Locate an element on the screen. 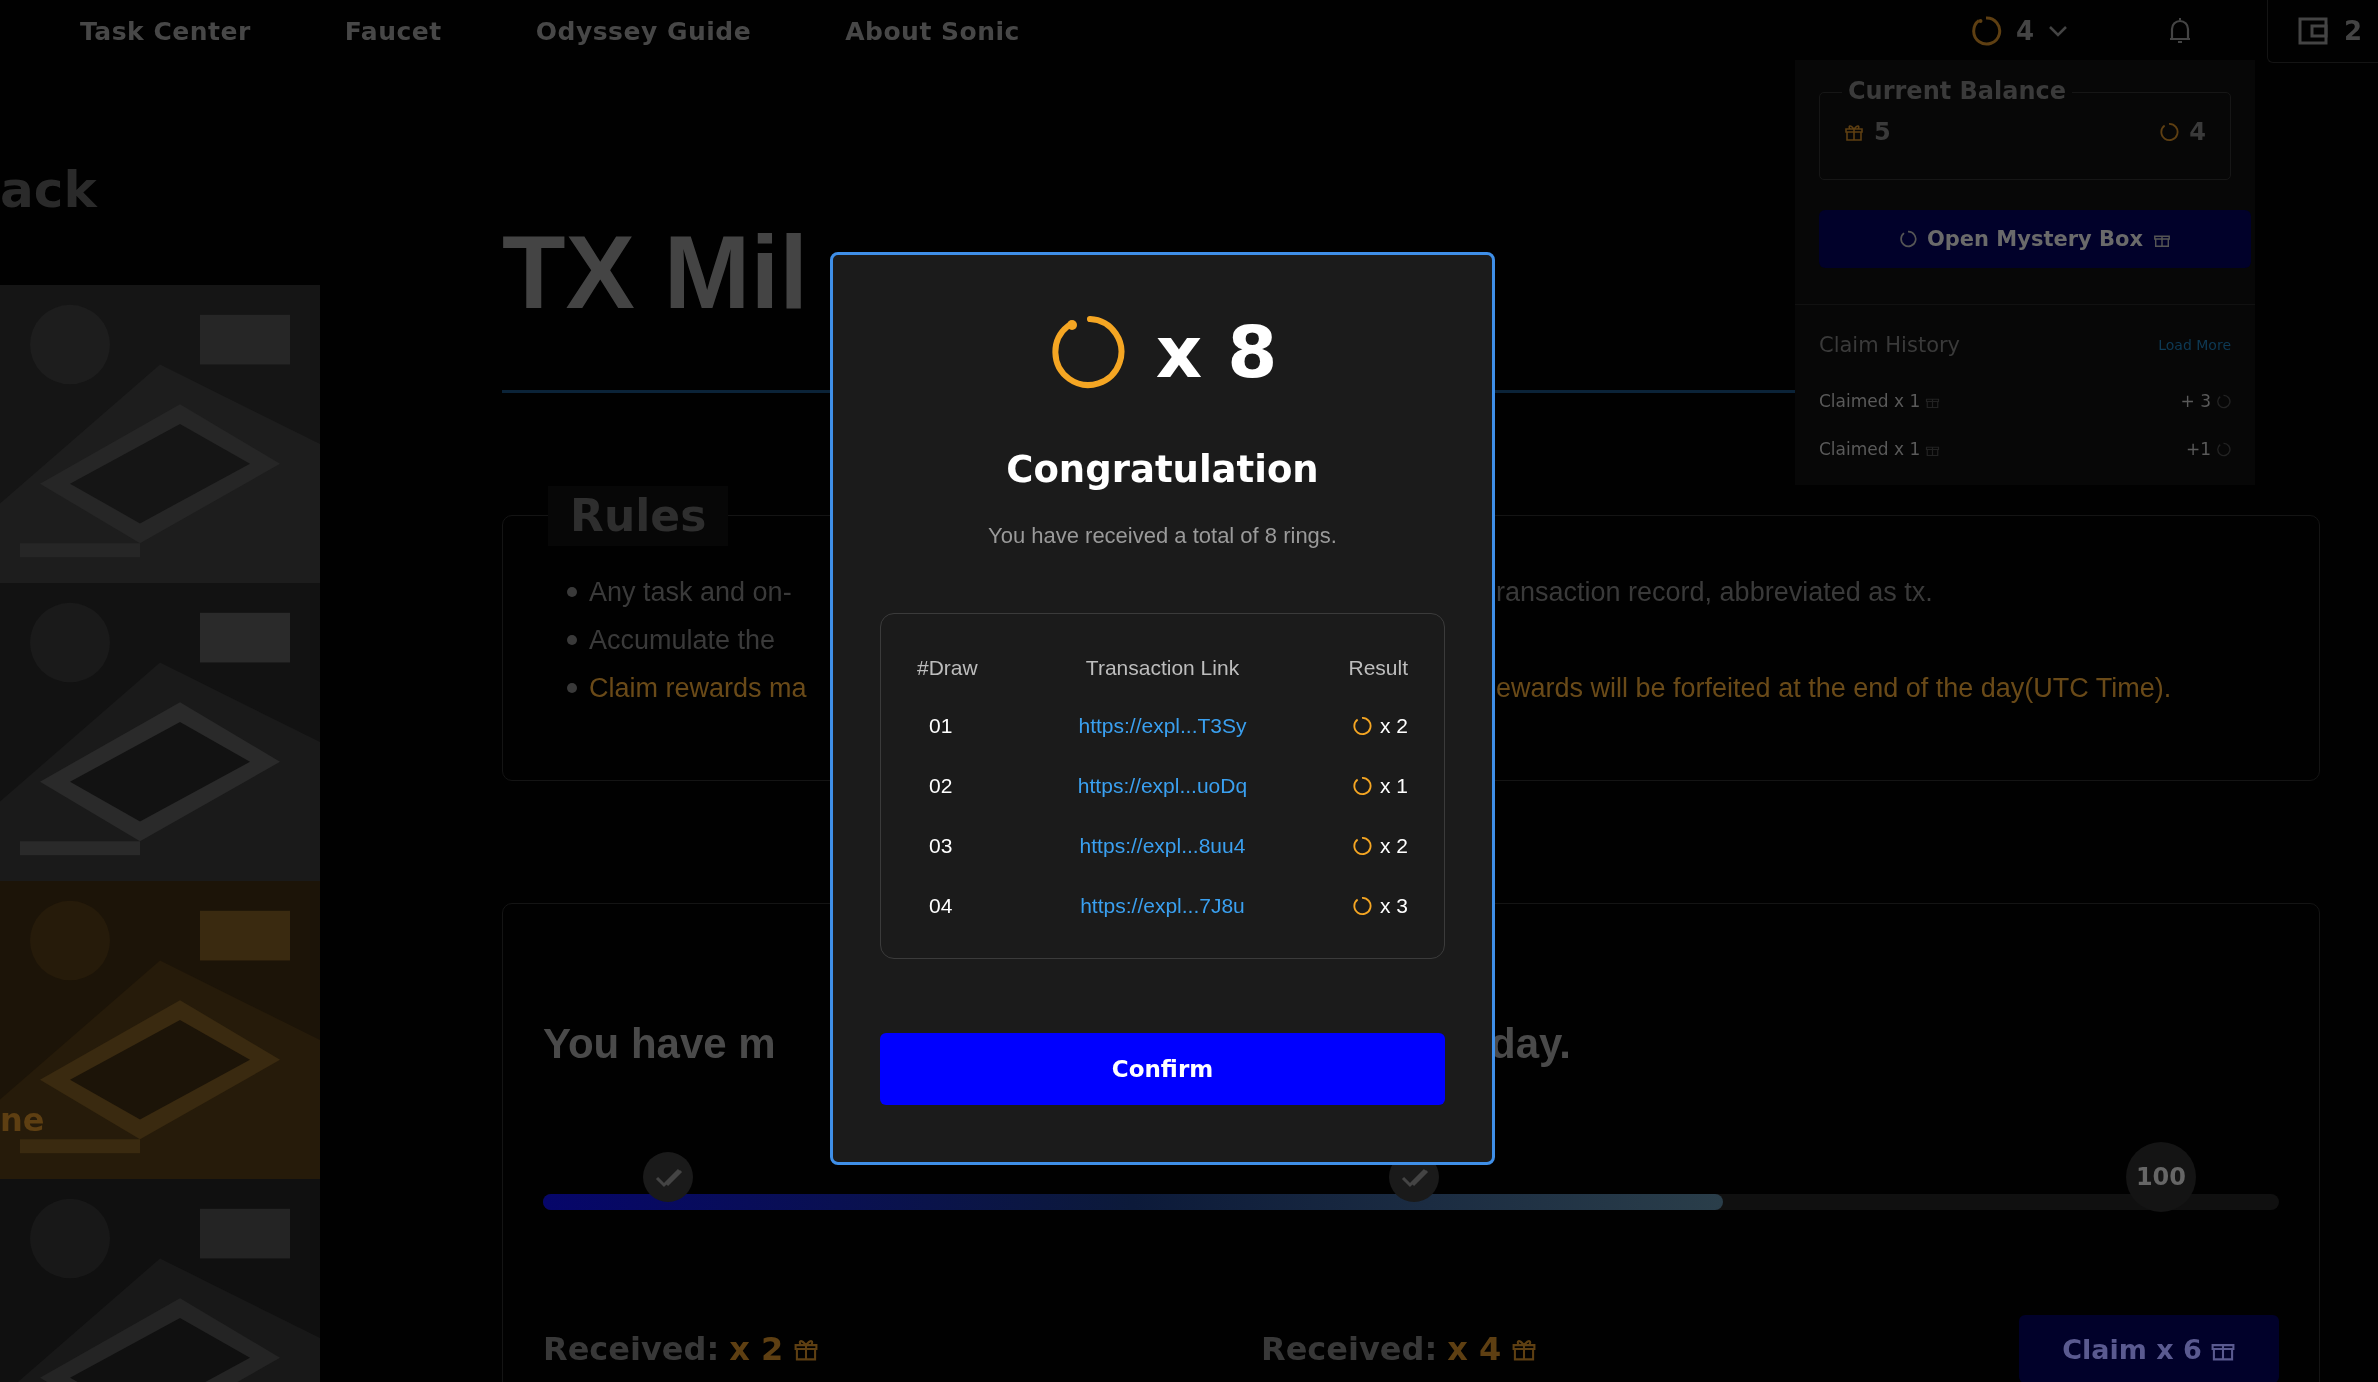  transaction-link: https://expl...T3Sy is located at coordinates (1162, 725).